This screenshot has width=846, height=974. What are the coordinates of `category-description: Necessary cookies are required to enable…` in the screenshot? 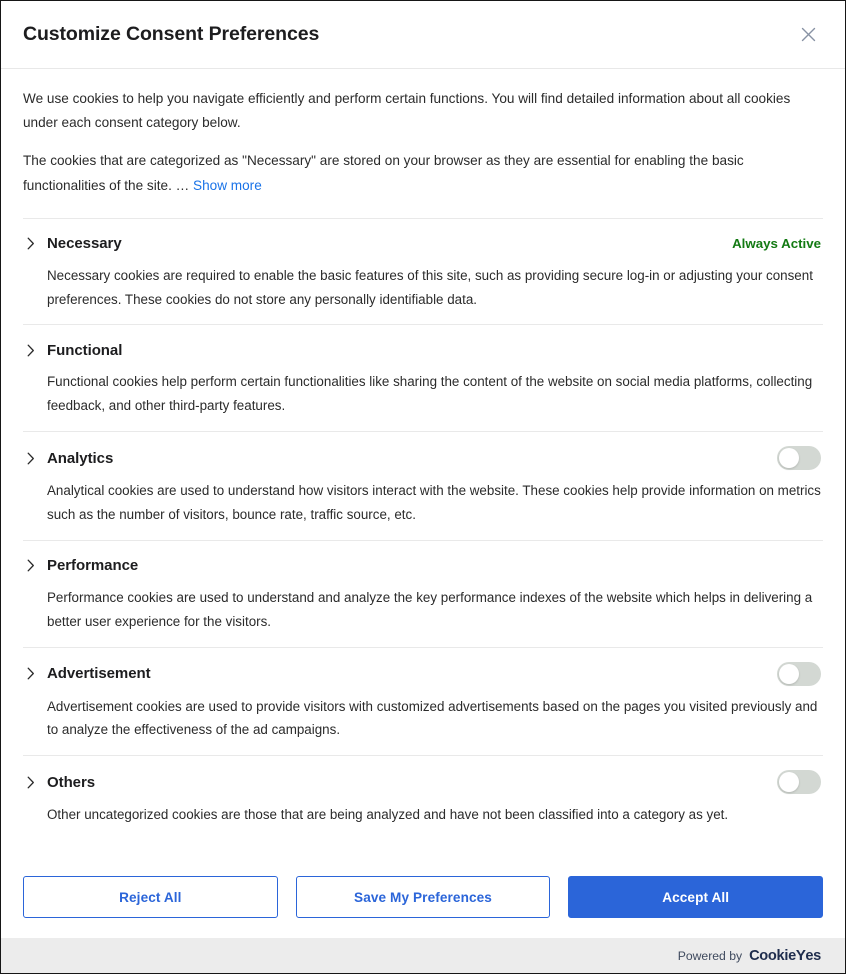 It's located at (430, 287).